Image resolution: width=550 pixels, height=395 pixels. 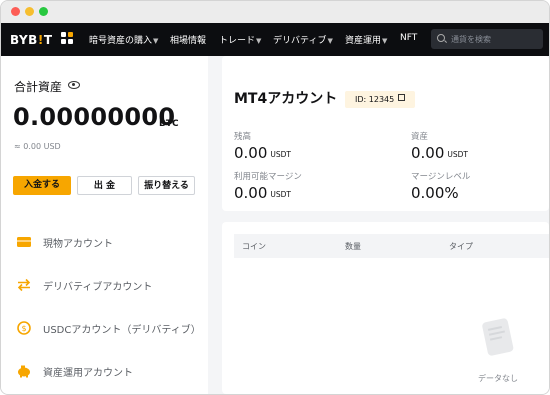 What do you see at coordinates (15, 11) in the screenshot?
I see `close-window-button` at bounding box center [15, 11].